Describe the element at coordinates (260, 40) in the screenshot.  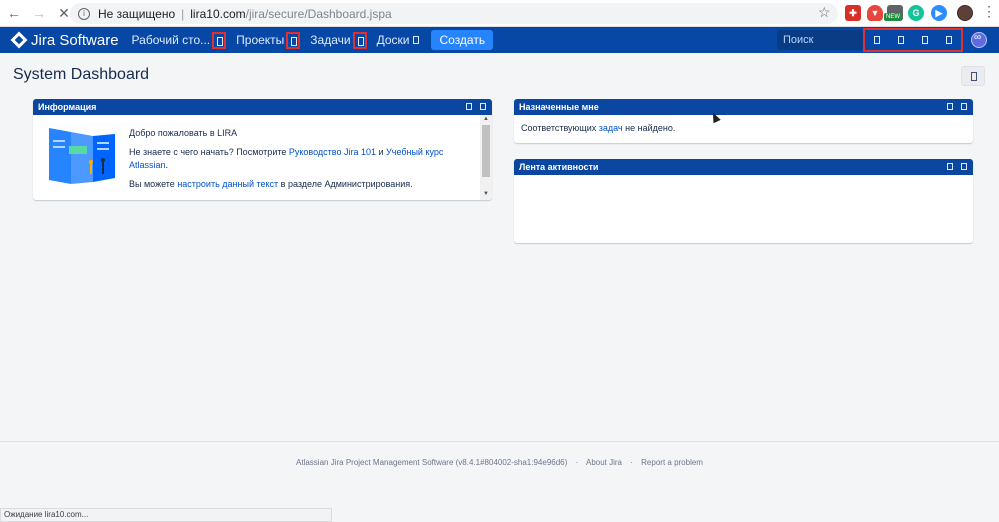
I see `menu-projects-label: Проекты` at that location.